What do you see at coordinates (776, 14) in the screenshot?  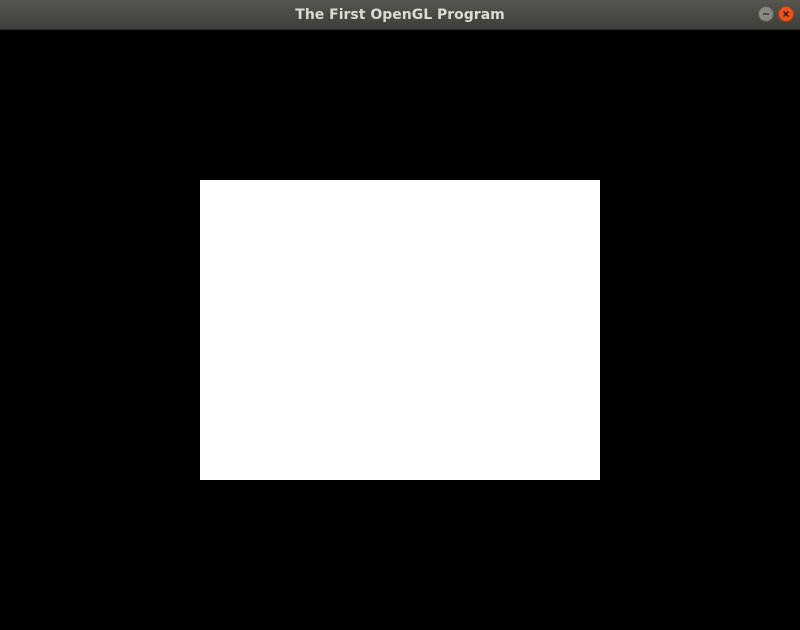 I see `window-controls` at bounding box center [776, 14].